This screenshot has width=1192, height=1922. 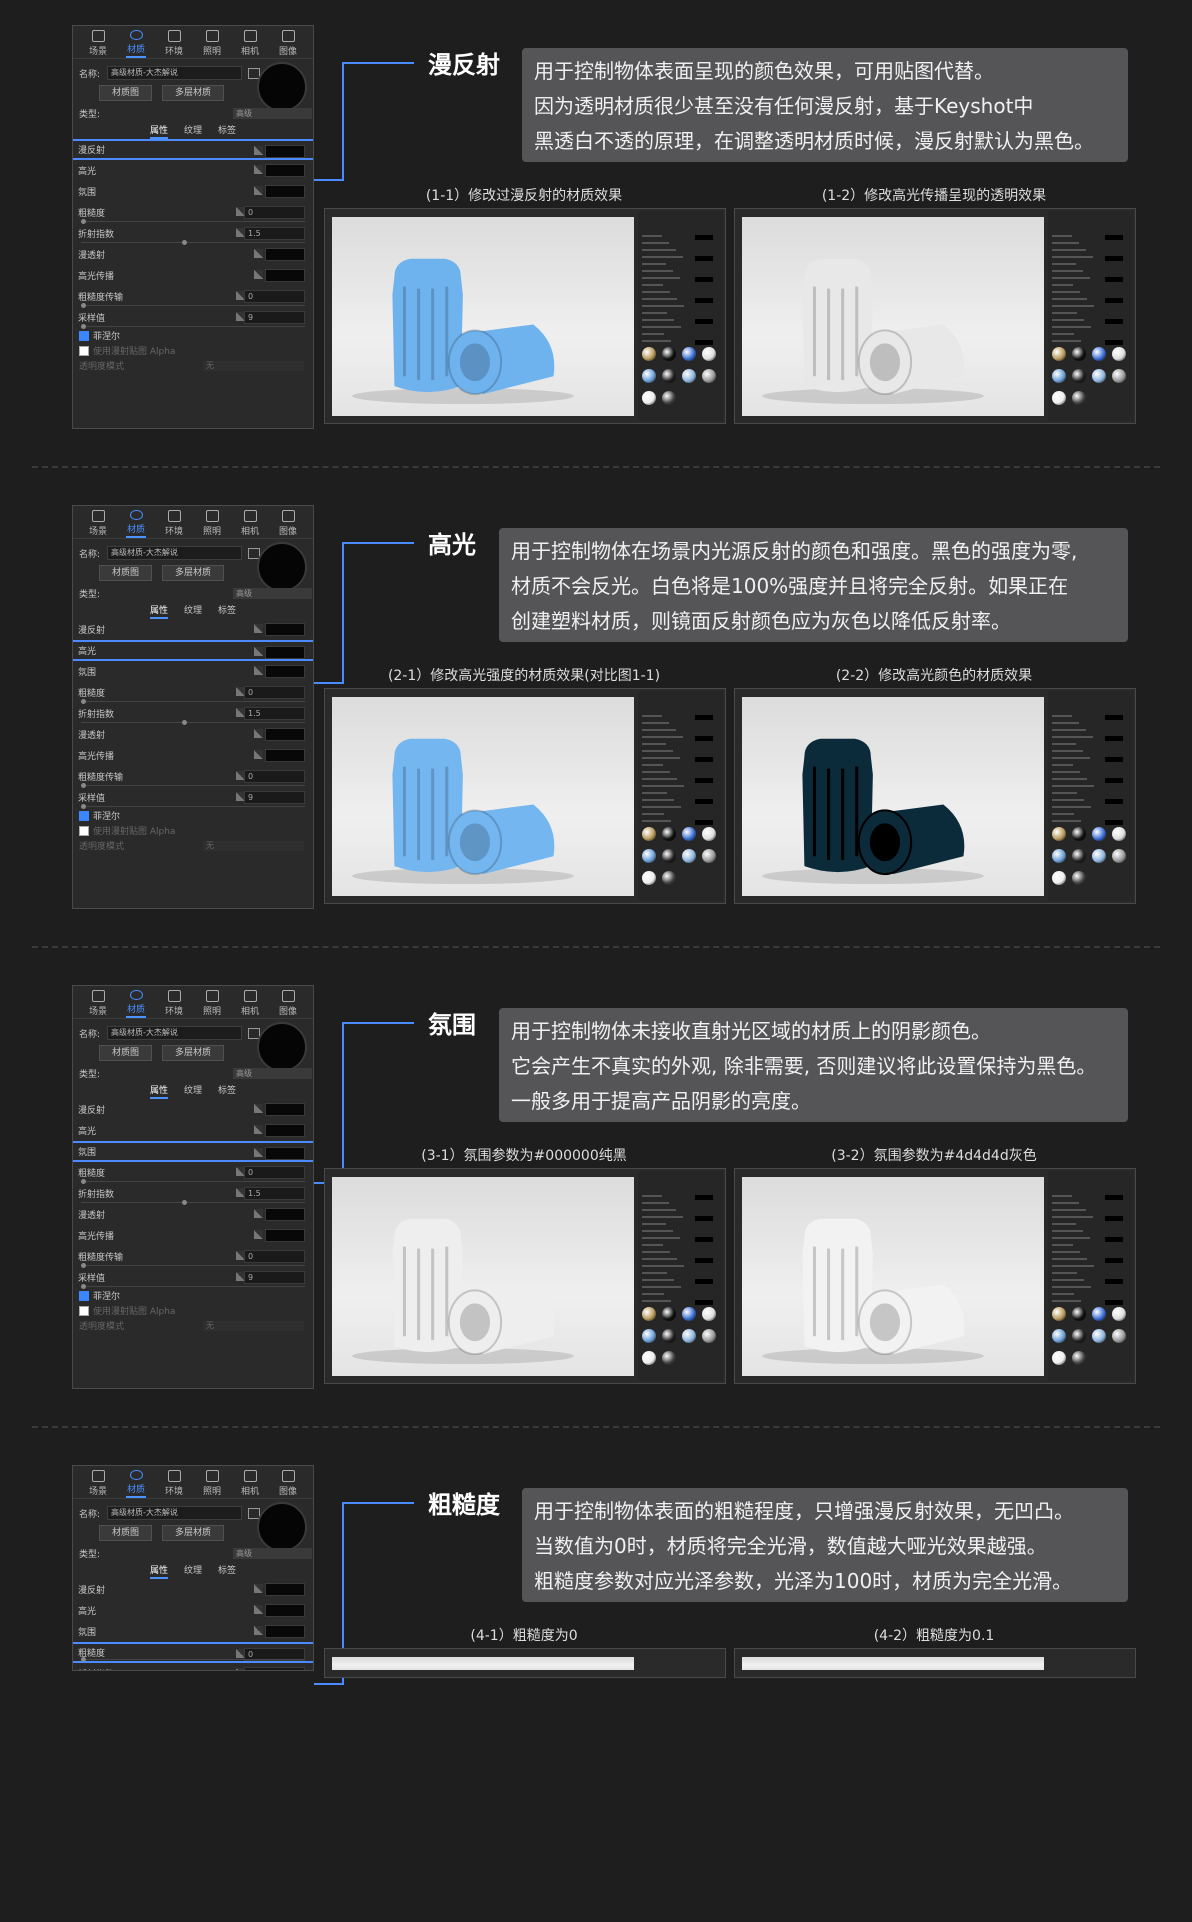 I want to click on multi-material-button: 多层材质, so click(x=193, y=573).